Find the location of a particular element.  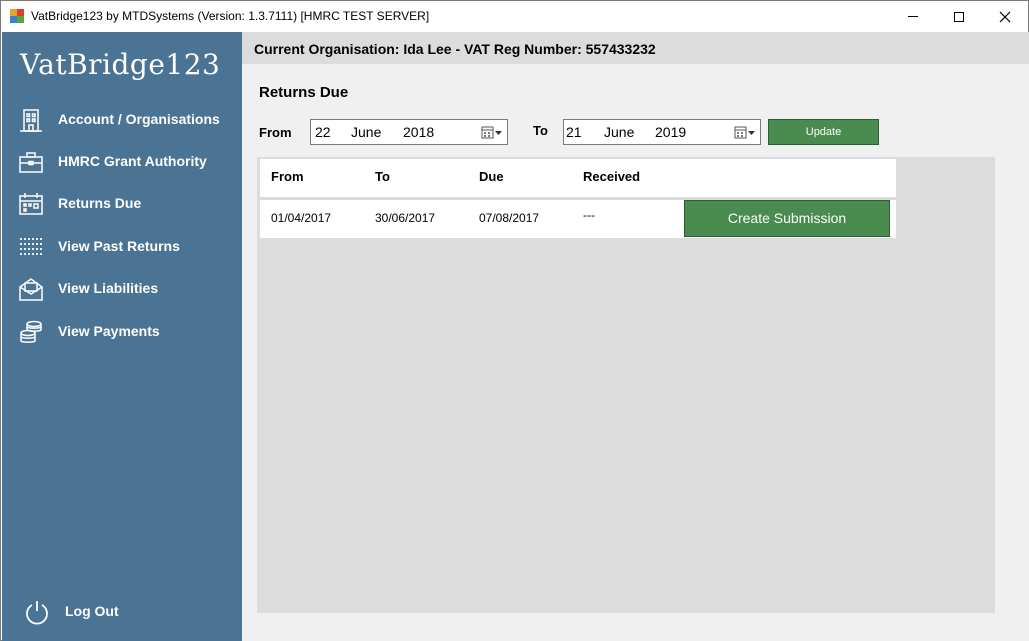

sidebar-item-label: HMRC Grant Authority is located at coordinates (132, 161).